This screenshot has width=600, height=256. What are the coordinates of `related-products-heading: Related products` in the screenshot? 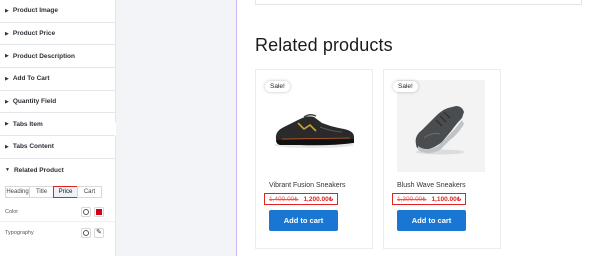 It's located at (324, 45).